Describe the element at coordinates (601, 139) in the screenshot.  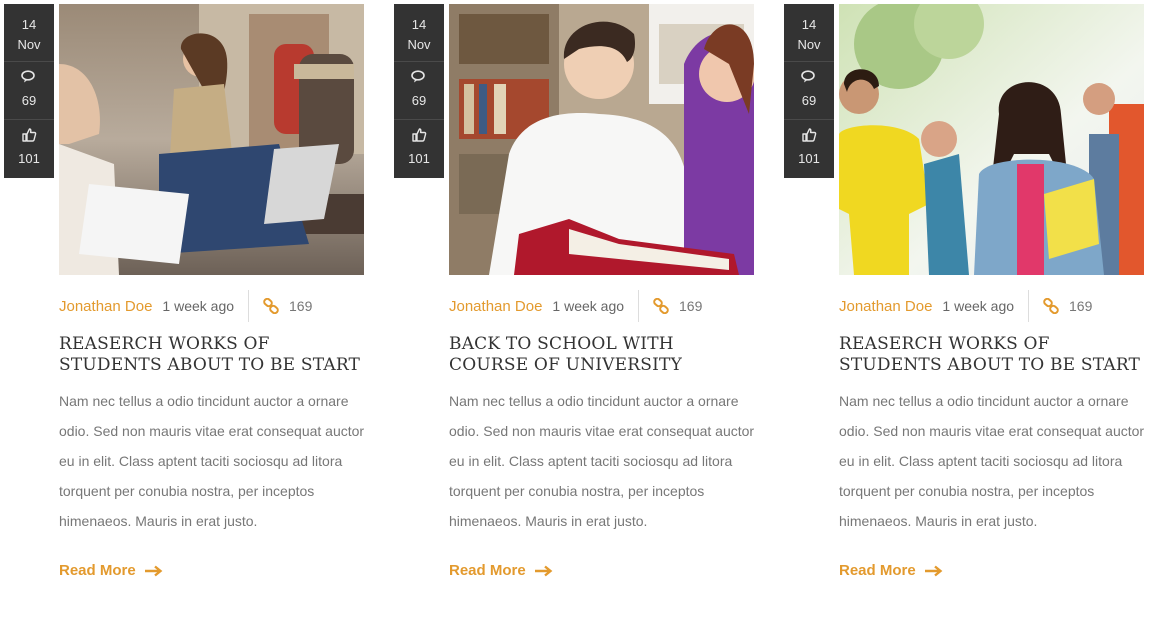
I see `library-book-photo` at that location.